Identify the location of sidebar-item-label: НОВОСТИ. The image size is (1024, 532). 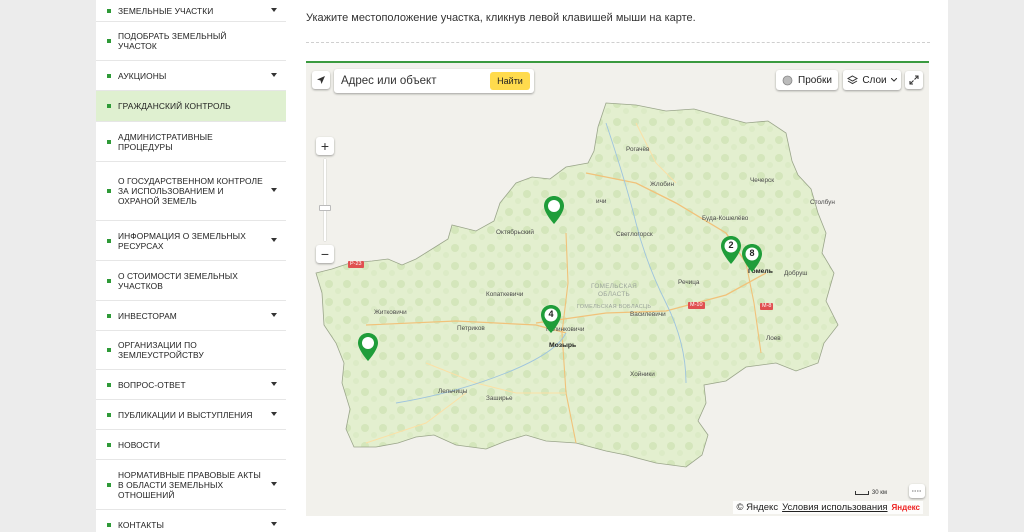
(139, 444).